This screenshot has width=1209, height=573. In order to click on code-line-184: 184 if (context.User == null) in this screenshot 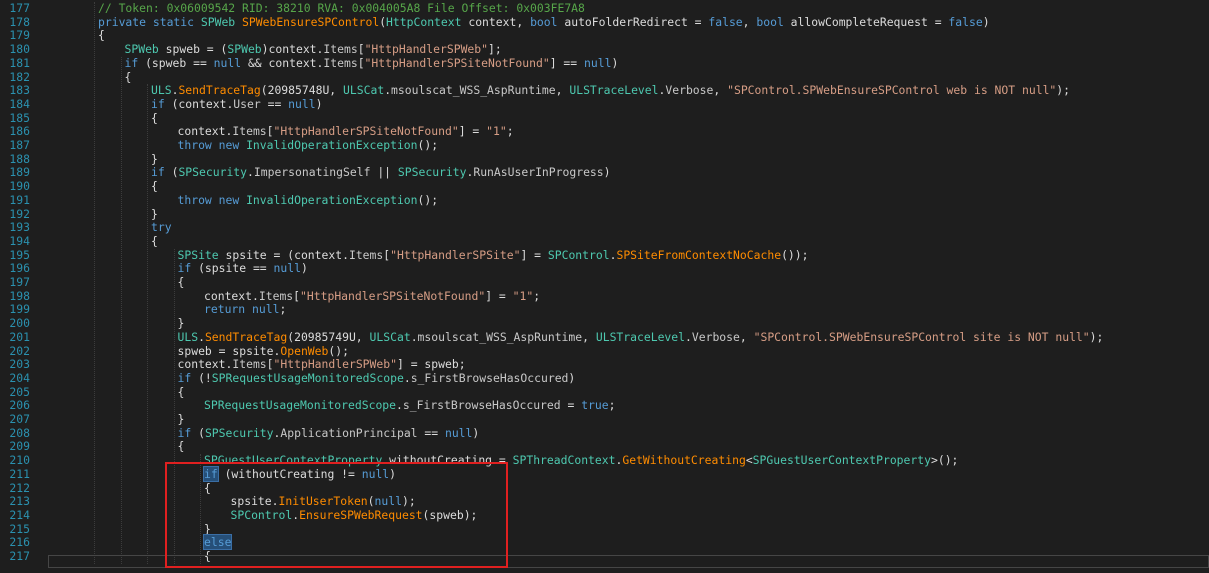, I will do `click(604, 104)`.